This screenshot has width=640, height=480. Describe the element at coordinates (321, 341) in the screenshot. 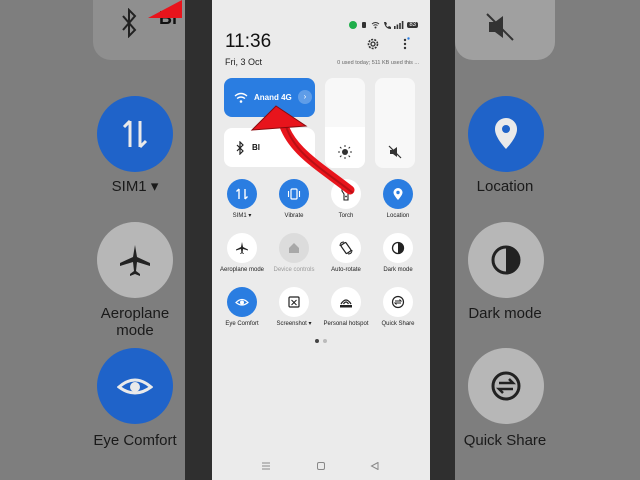

I see `page-indicator` at that location.